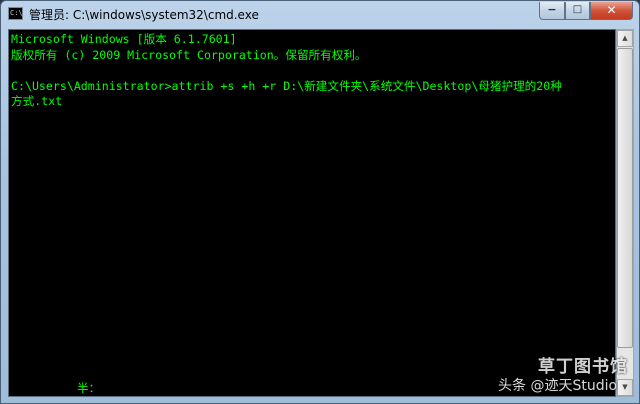  I want to click on cmd-app-icon: C:\, so click(15, 13).